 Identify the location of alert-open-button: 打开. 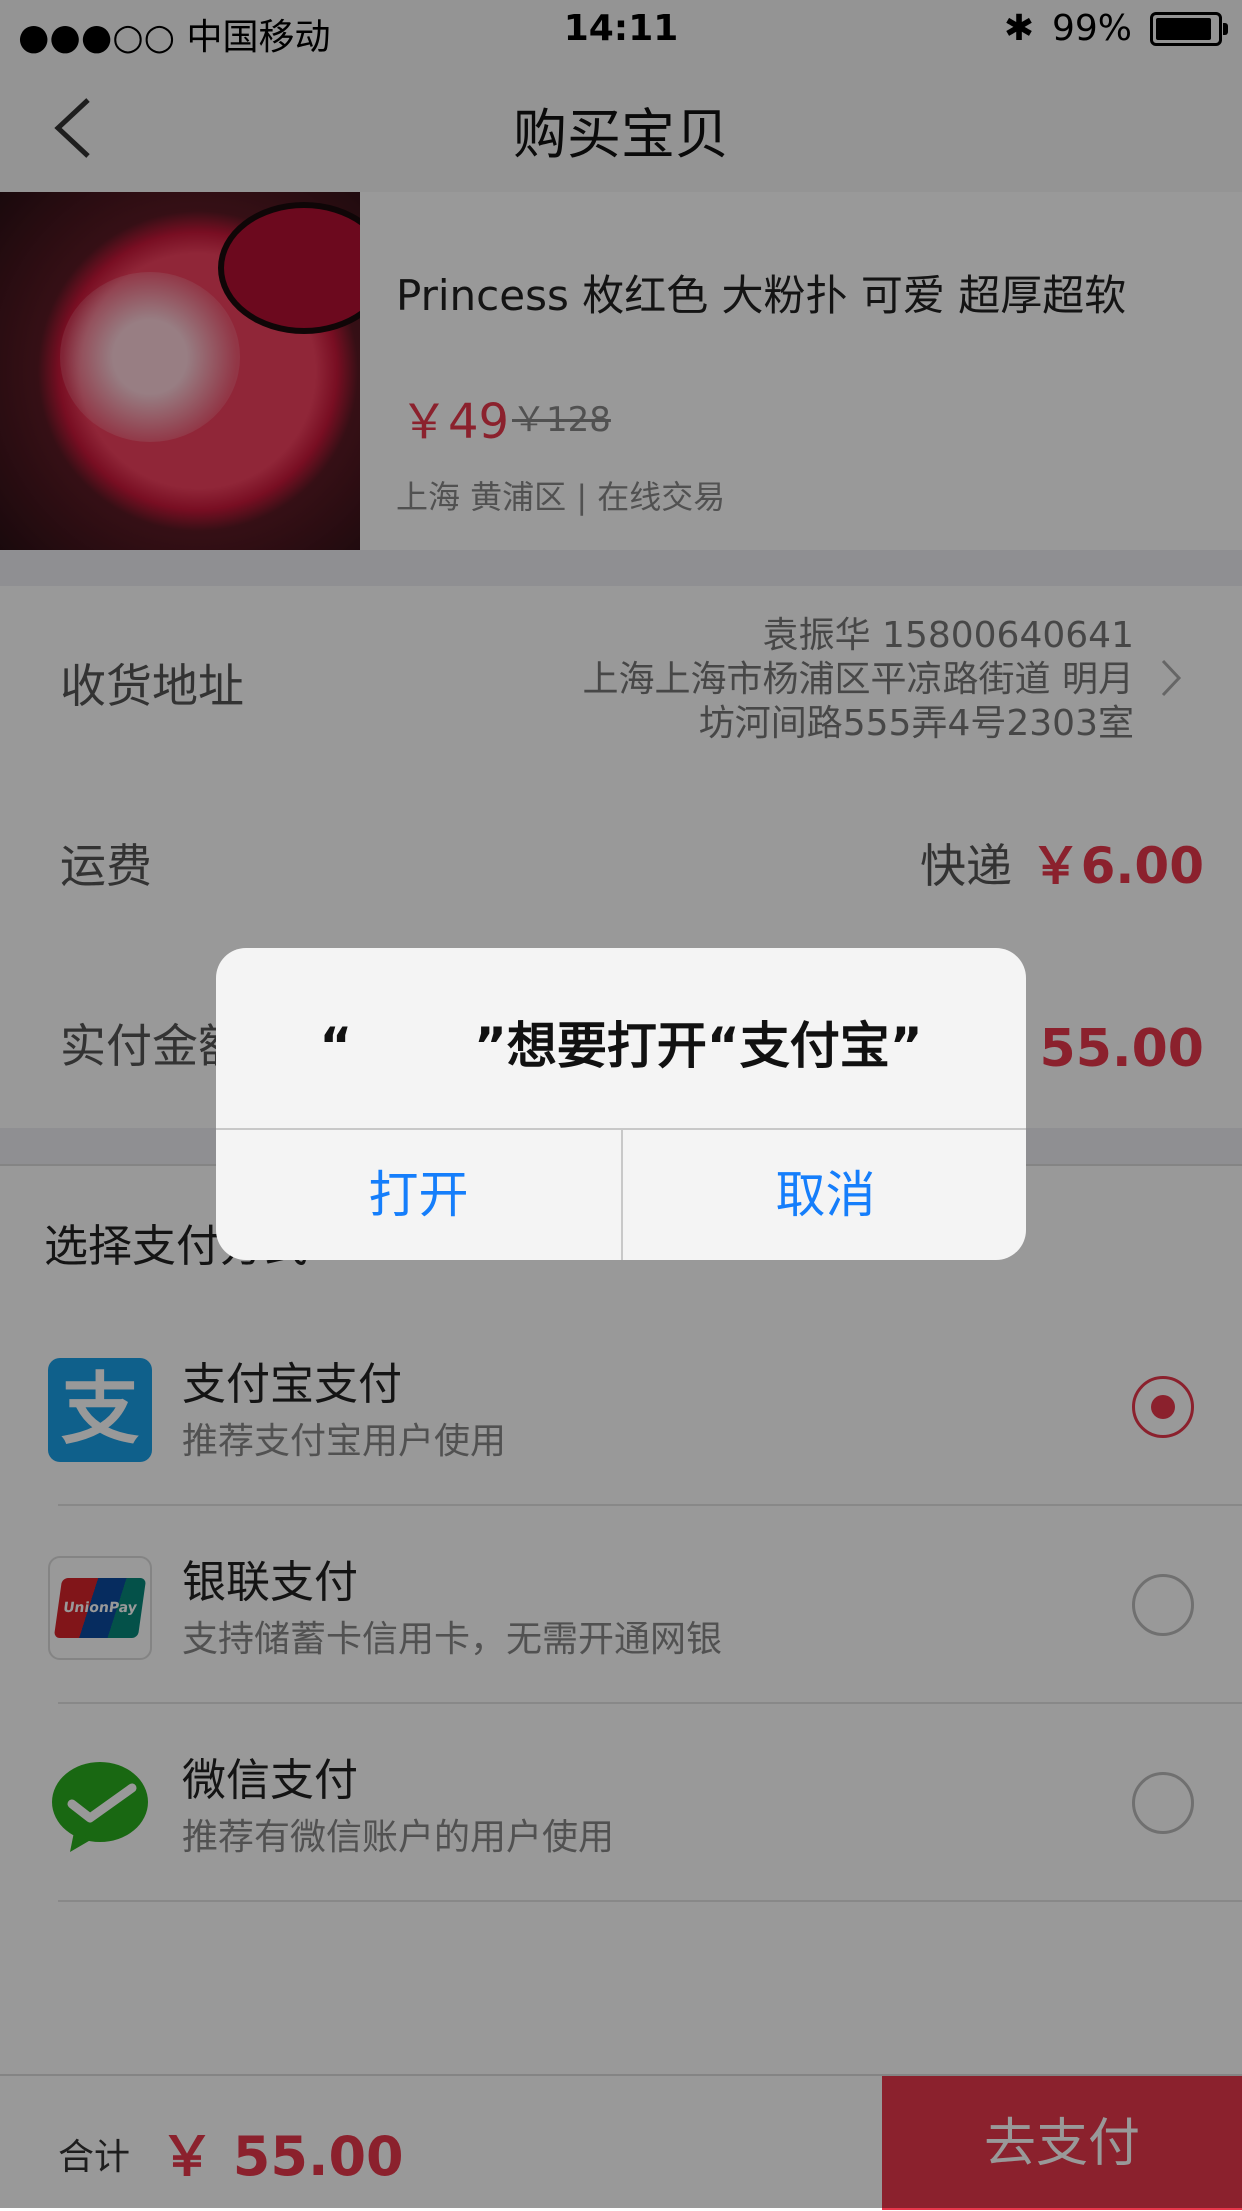
(418, 1195).